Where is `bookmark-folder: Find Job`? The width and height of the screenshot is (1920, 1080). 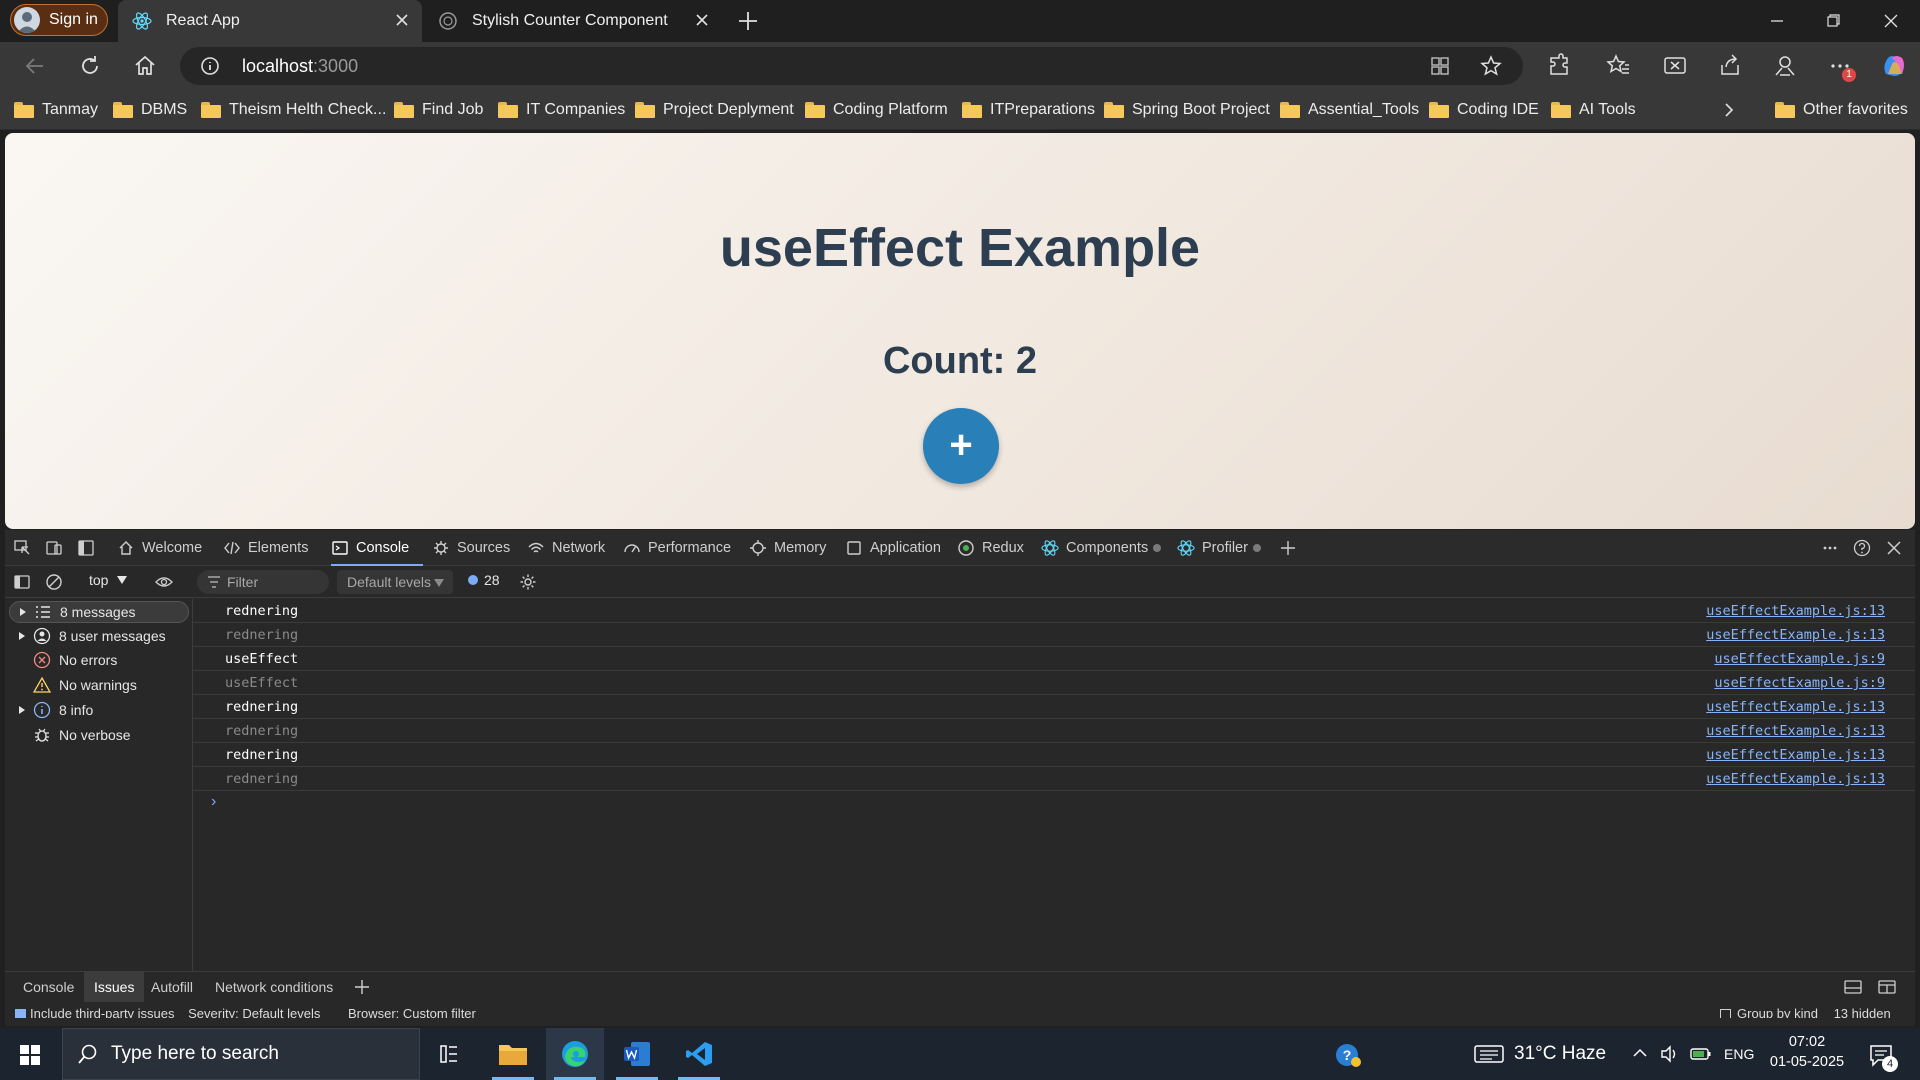 bookmark-folder: Find Job is located at coordinates (438, 110).